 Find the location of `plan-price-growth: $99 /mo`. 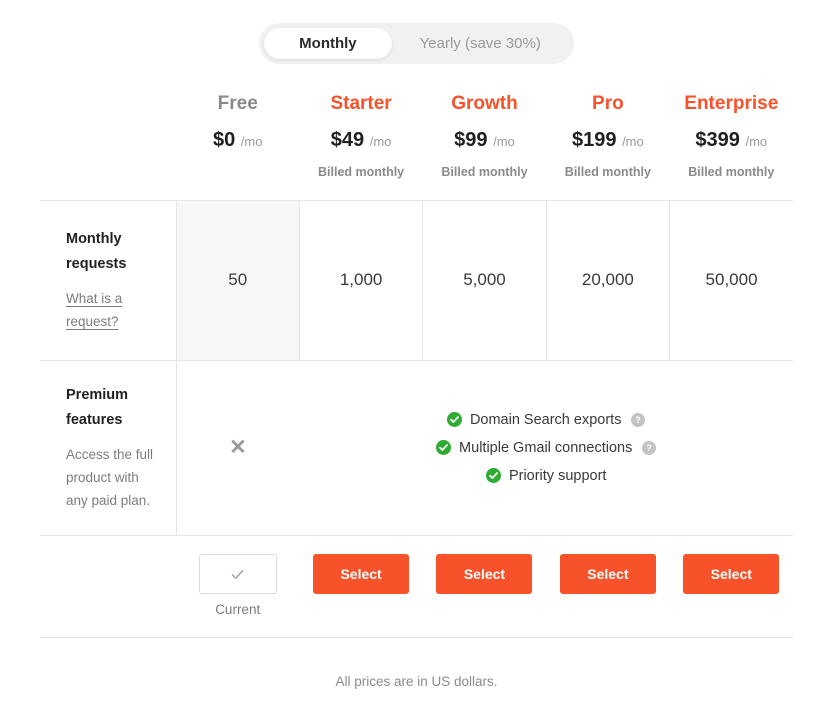

plan-price-growth: $99 /mo is located at coordinates (484, 140).